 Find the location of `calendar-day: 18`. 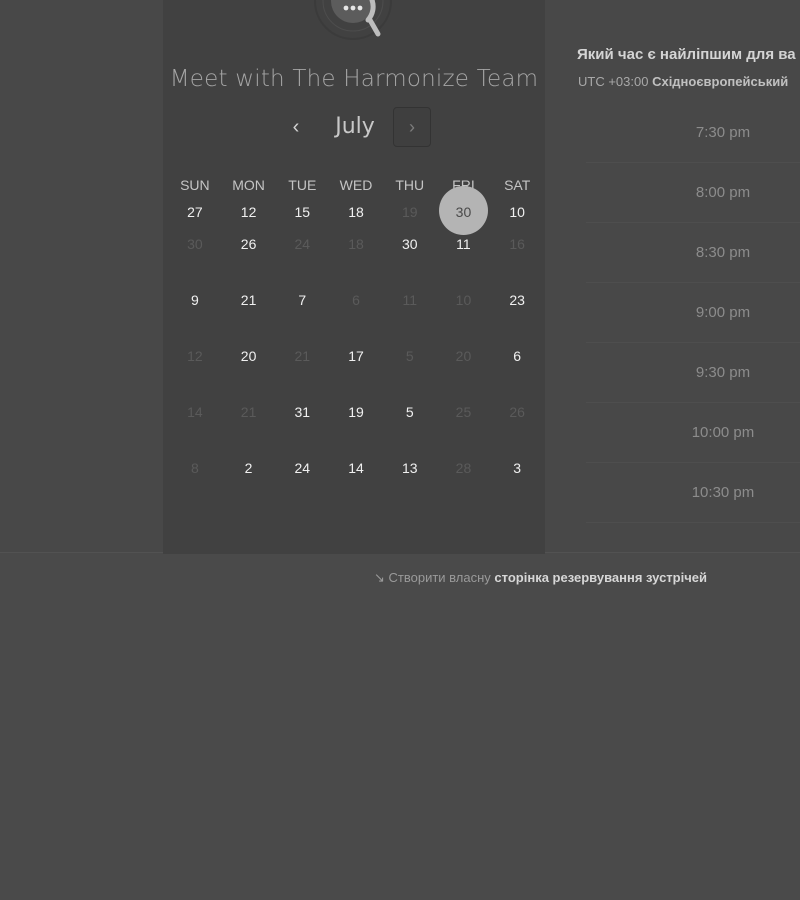

calendar-day: 18 is located at coordinates (356, 230).